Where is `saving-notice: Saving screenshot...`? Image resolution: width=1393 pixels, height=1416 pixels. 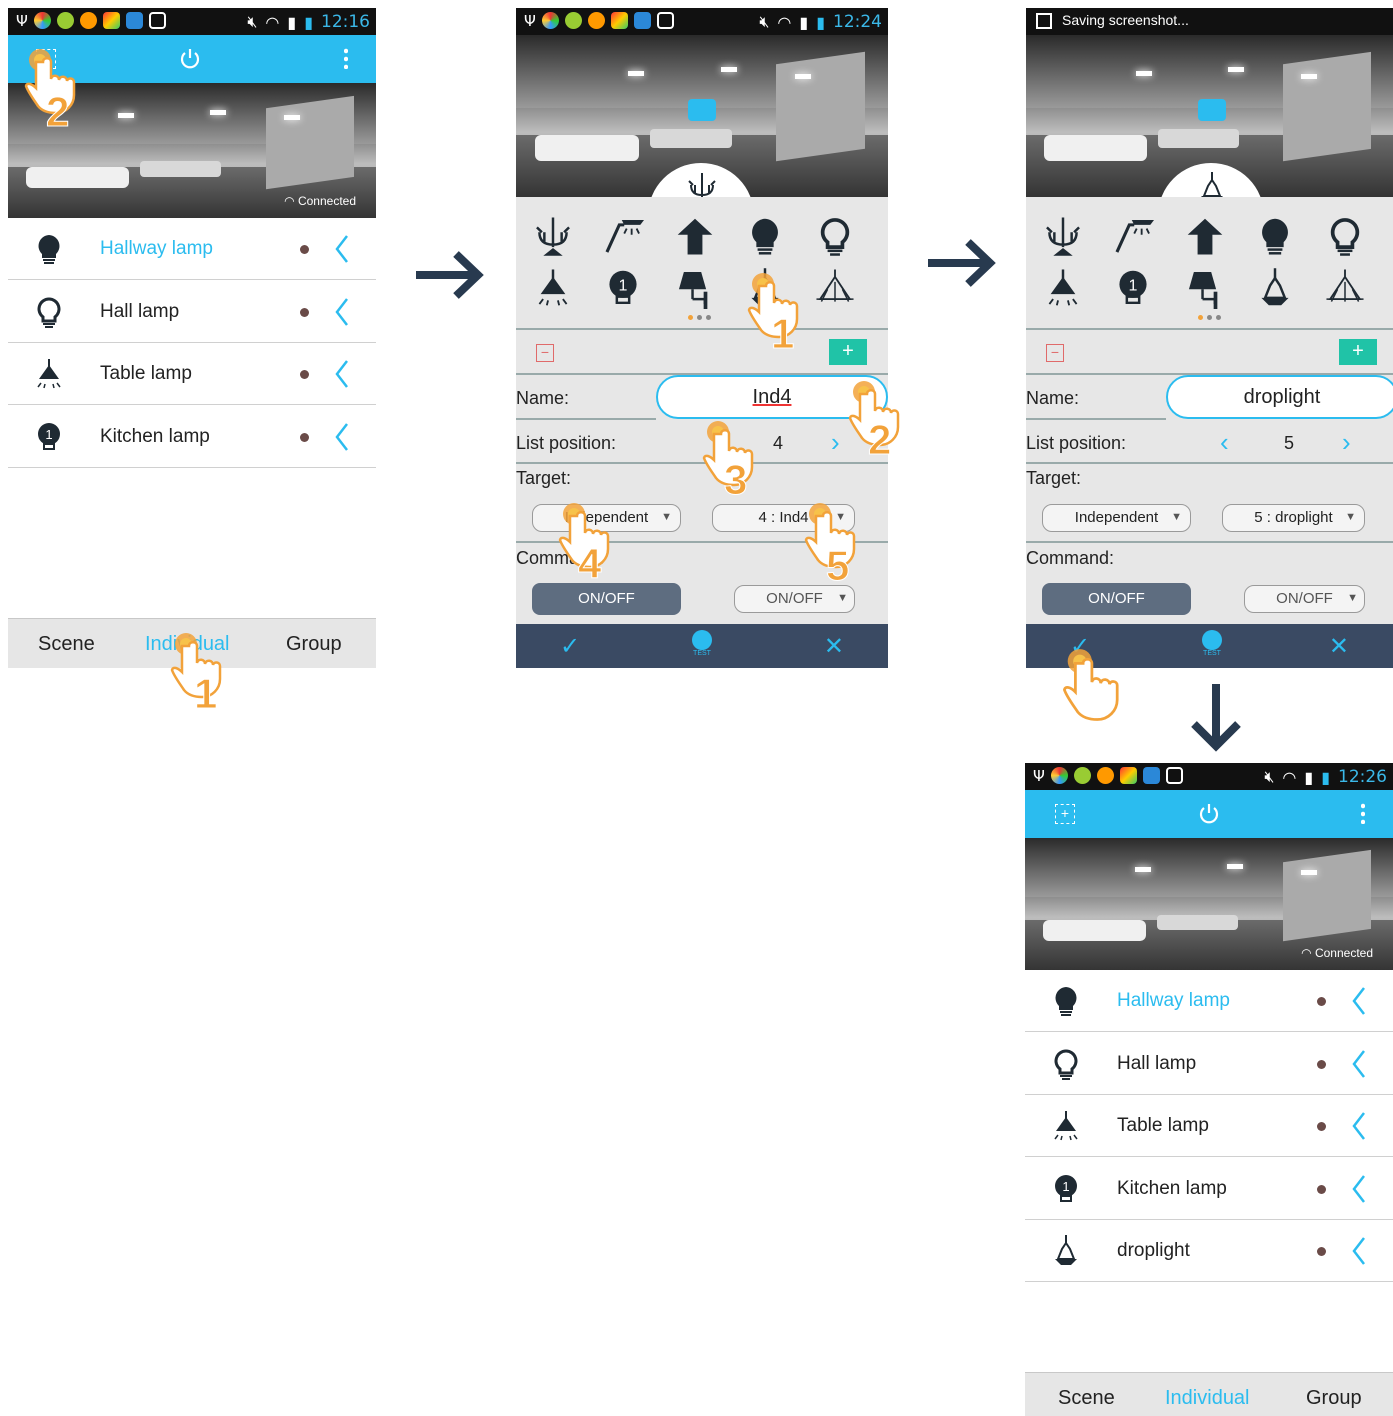 saving-notice: Saving screenshot... is located at coordinates (1125, 20).